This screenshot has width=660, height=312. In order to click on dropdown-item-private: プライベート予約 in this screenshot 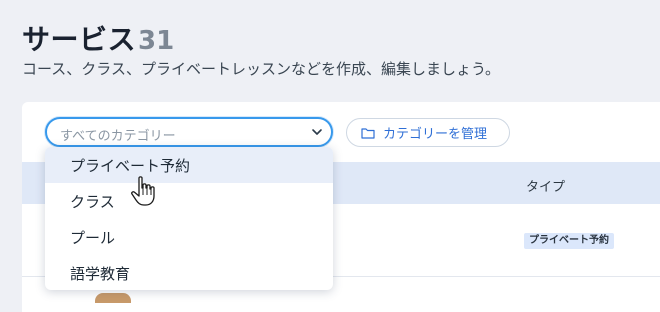, I will do `click(189, 165)`.